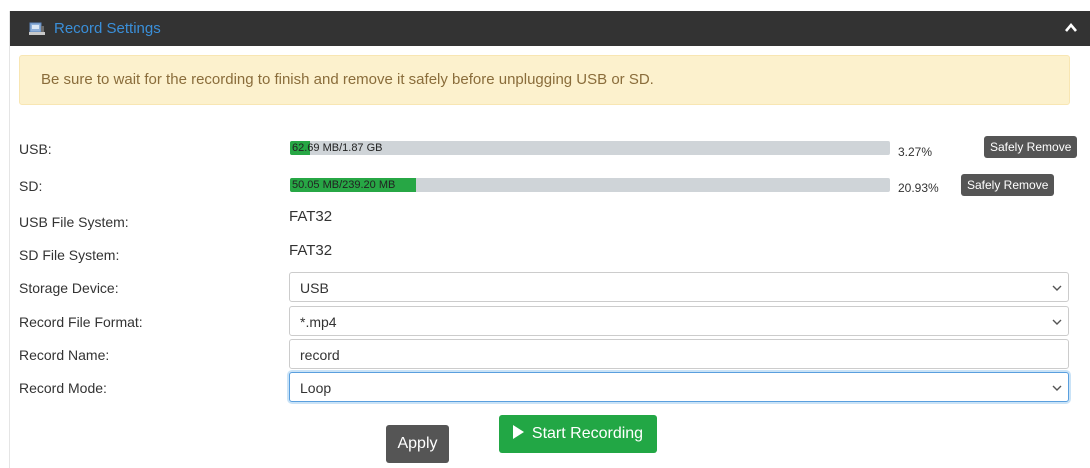 The image size is (1090, 468). What do you see at coordinates (311, 216) in the screenshot?
I see `usb-fs-value: FAT32` at bounding box center [311, 216].